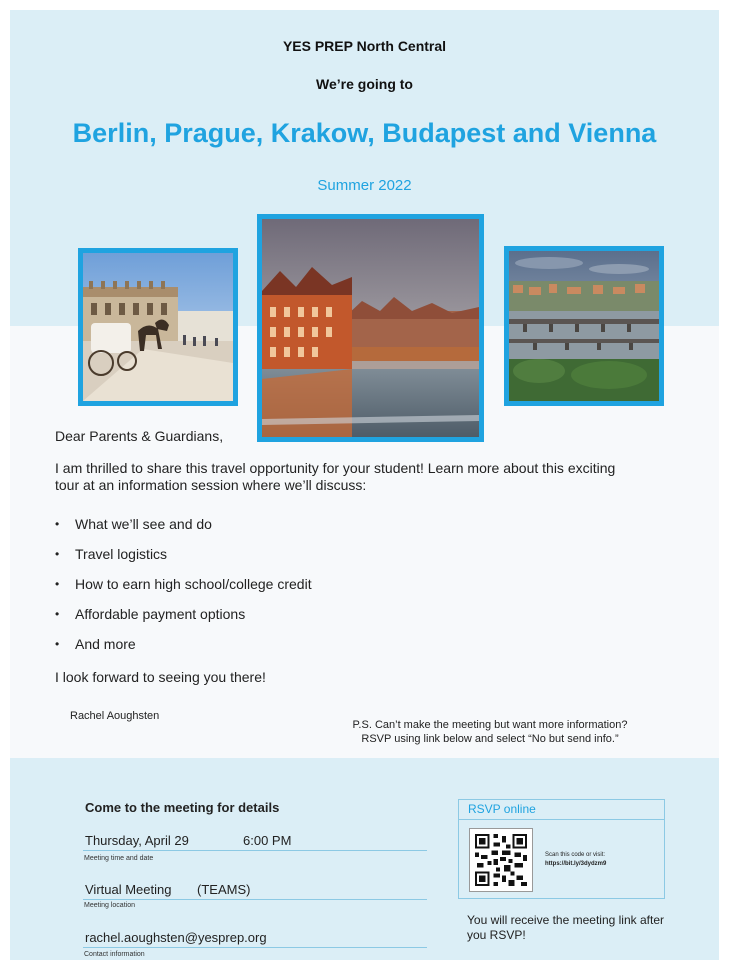 This screenshot has height=966, width=729. Describe the element at coordinates (143, 524) in the screenshot. I see `list-item-text: What we’ll see and do` at that location.